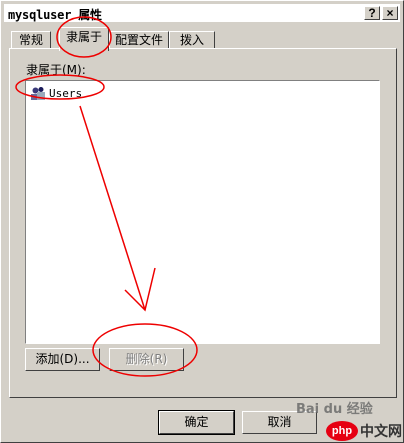 The height and width of the screenshot is (443, 404). What do you see at coordinates (55, 15) in the screenshot?
I see `window-title: mysqluser 属性` at bounding box center [55, 15].